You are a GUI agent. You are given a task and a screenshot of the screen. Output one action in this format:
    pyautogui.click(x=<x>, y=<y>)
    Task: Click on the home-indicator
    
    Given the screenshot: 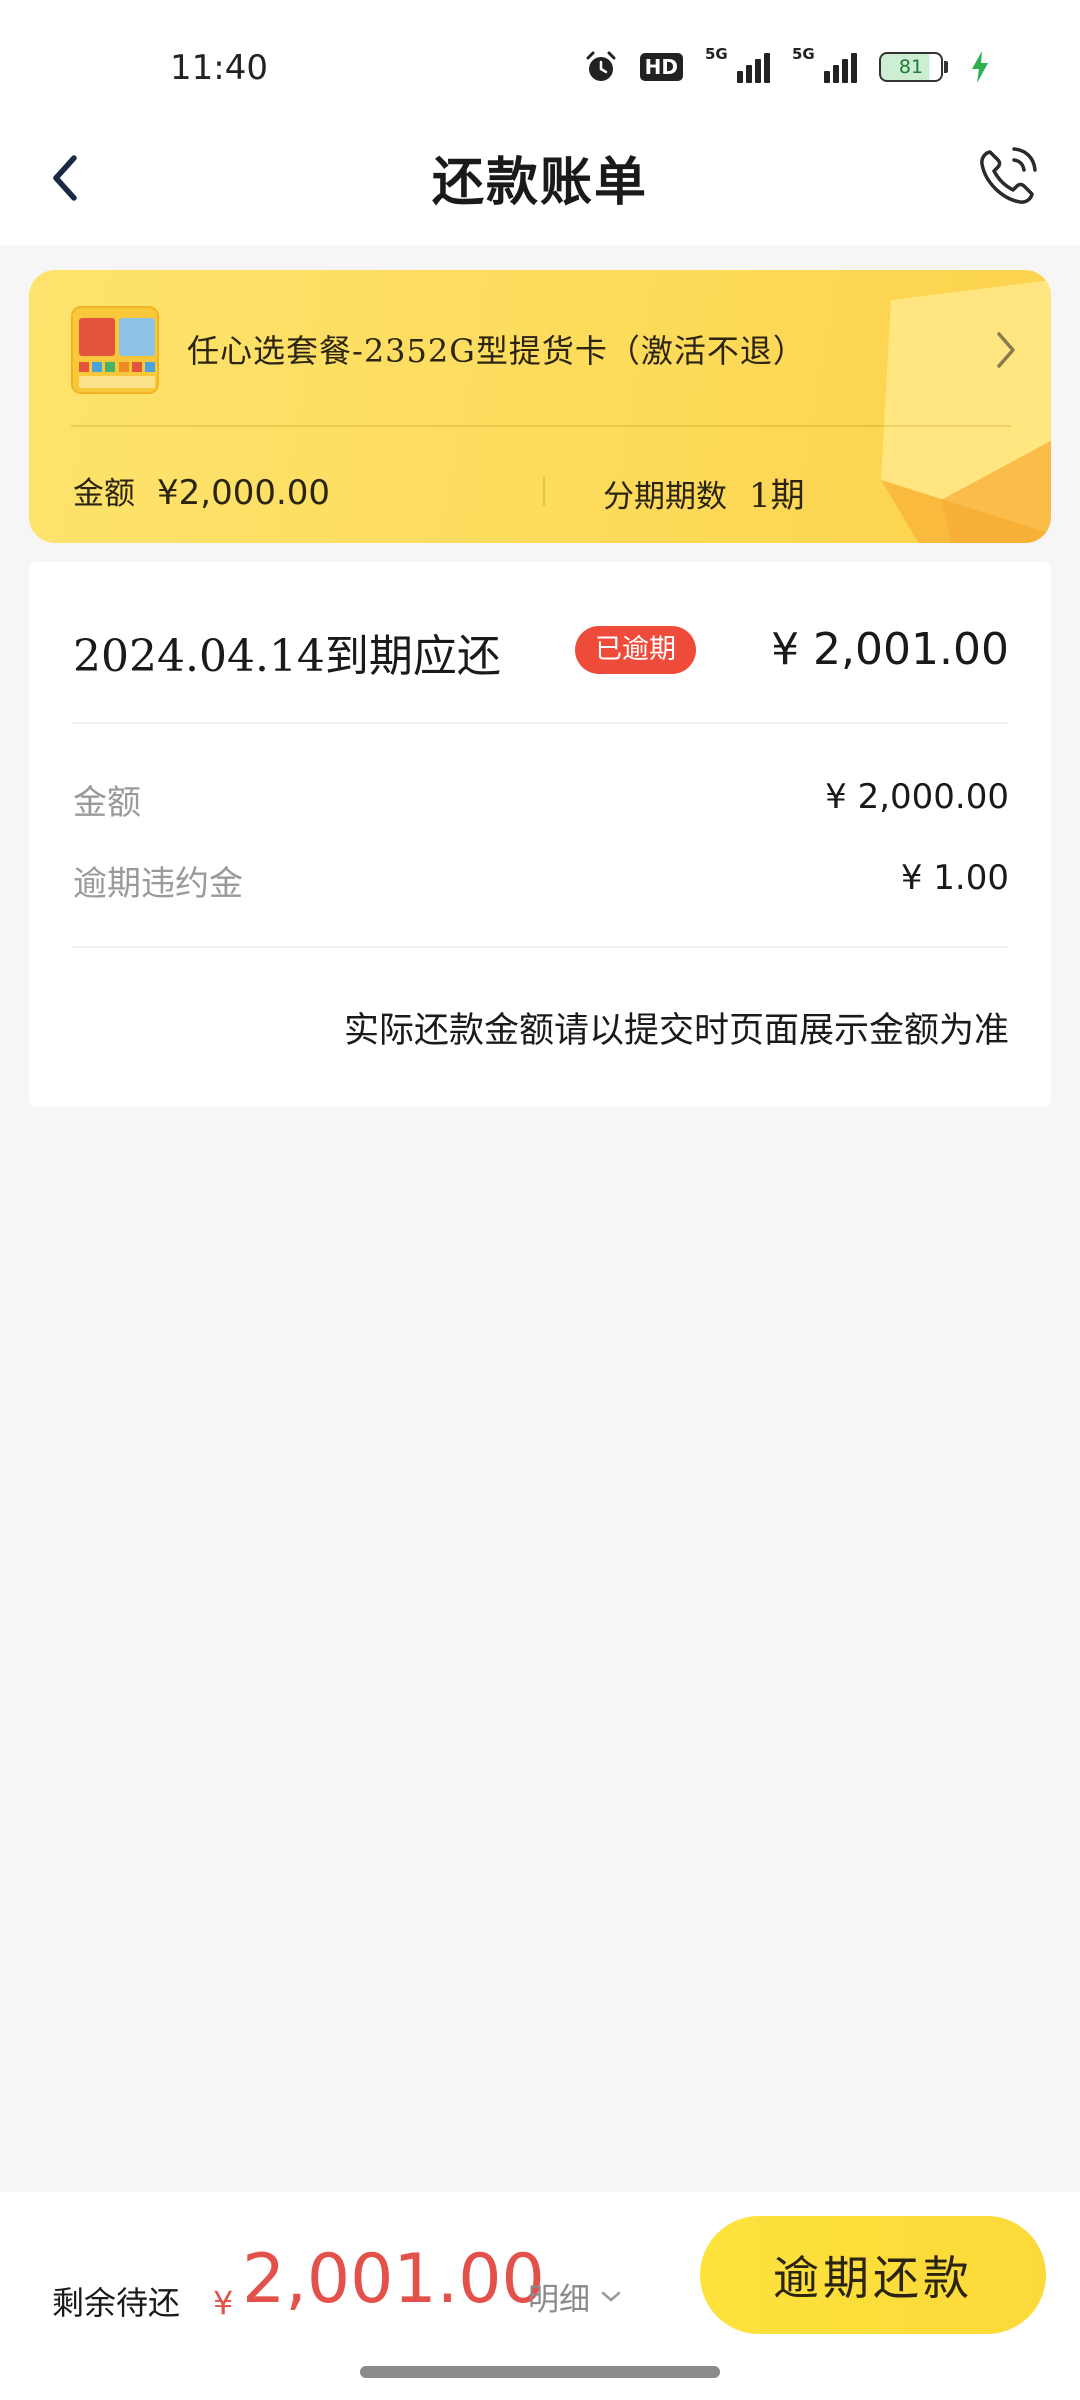 What is the action you would take?
    pyautogui.click(x=540, y=2372)
    